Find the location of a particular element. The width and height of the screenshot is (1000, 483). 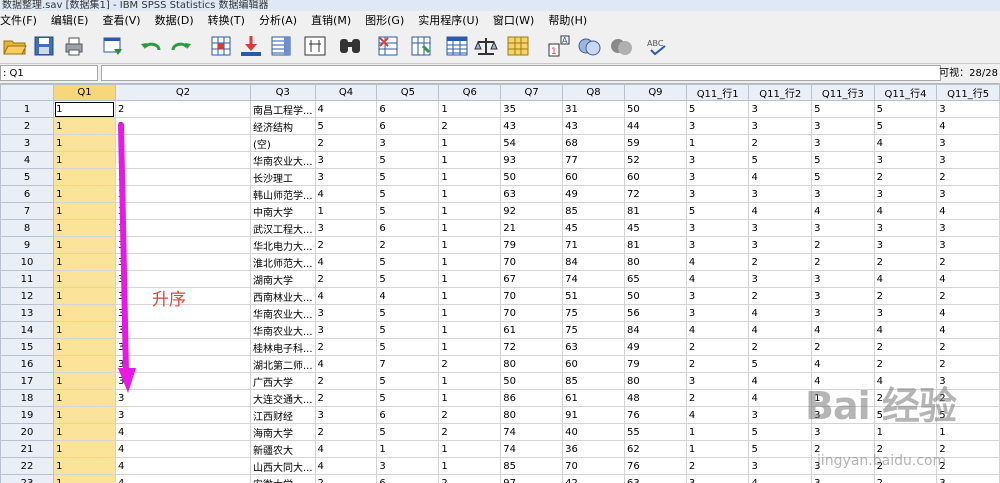

cell-Q8: 43 is located at coordinates (593, 126).